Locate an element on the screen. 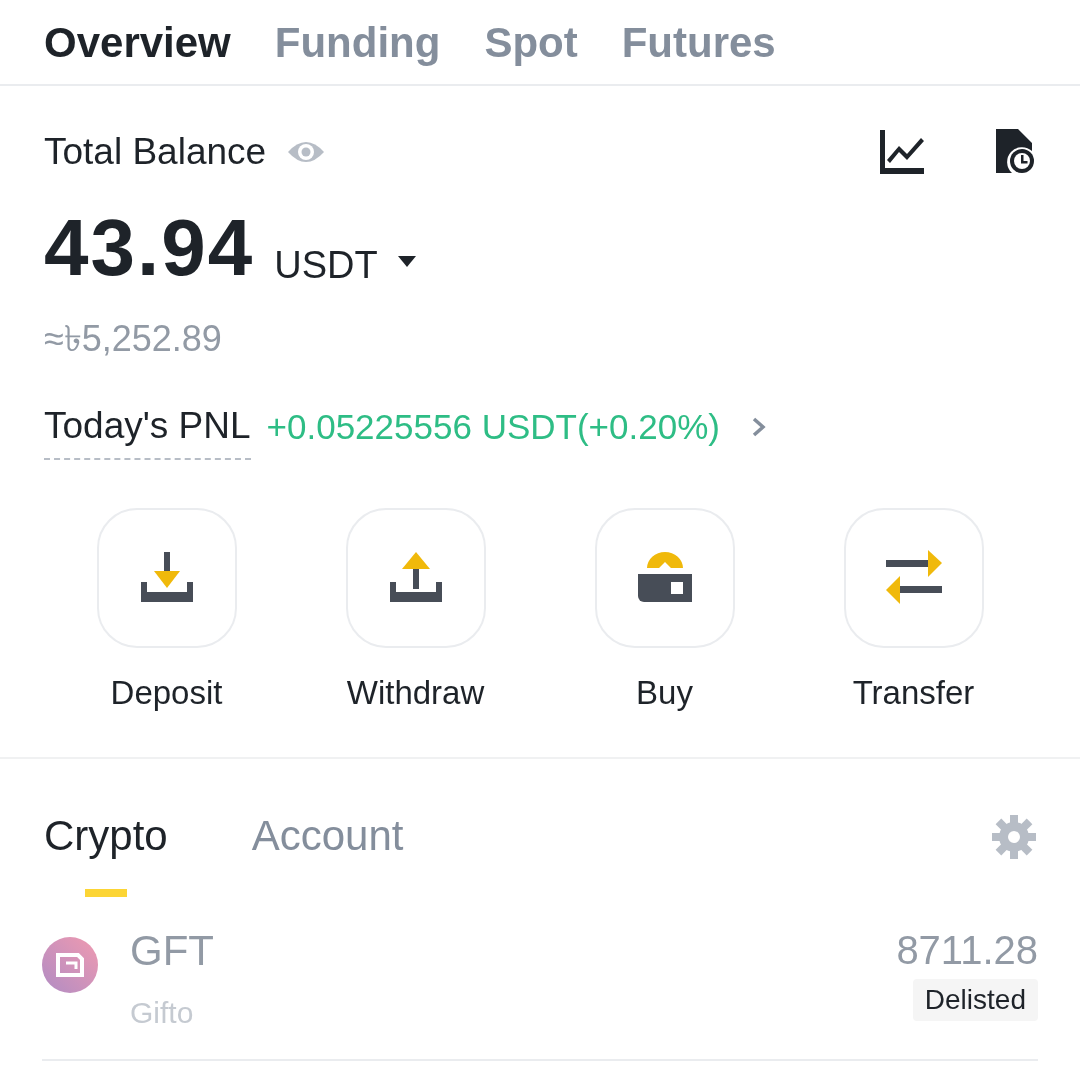 Image resolution: width=1080 pixels, height=1080 pixels. document-clock-icon is located at coordinates (1016, 152).